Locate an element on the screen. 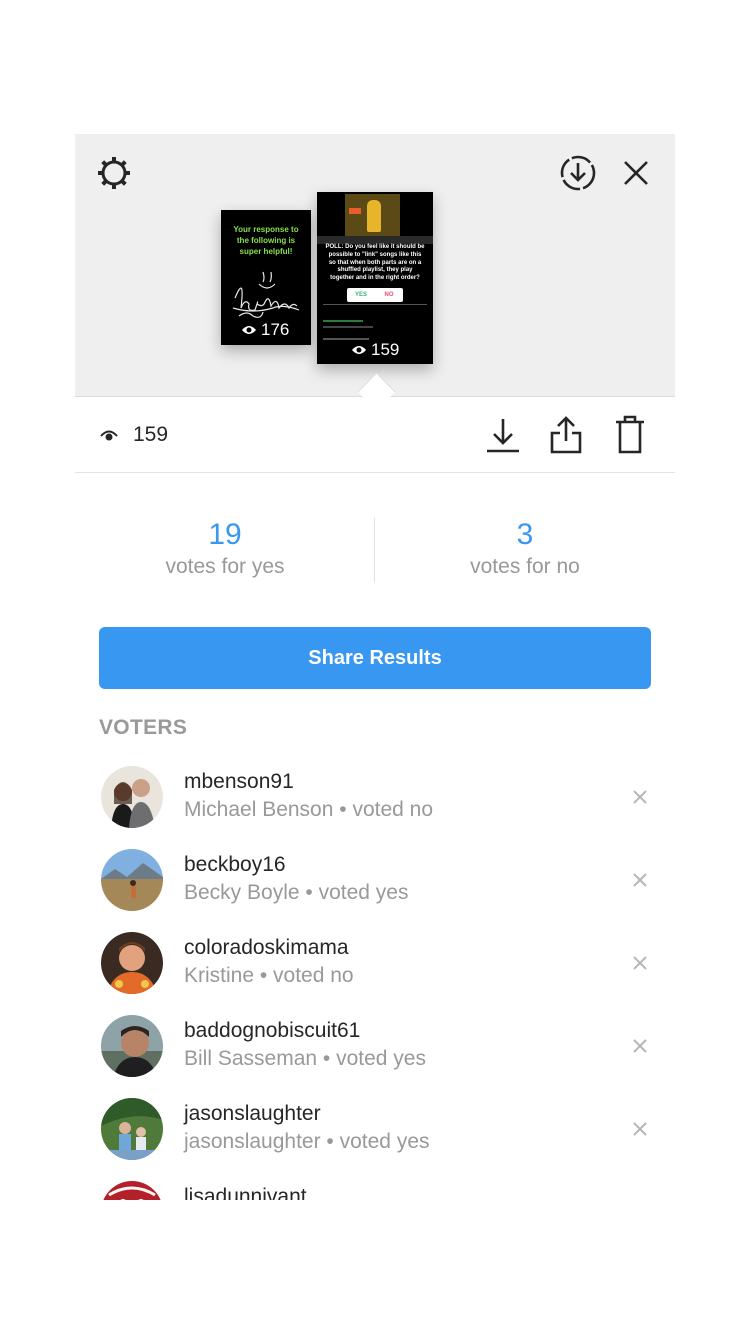 The width and height of the screenshot is (750, 1334). yes-vote-label: votes for yes is located at coordinates (225, 566).